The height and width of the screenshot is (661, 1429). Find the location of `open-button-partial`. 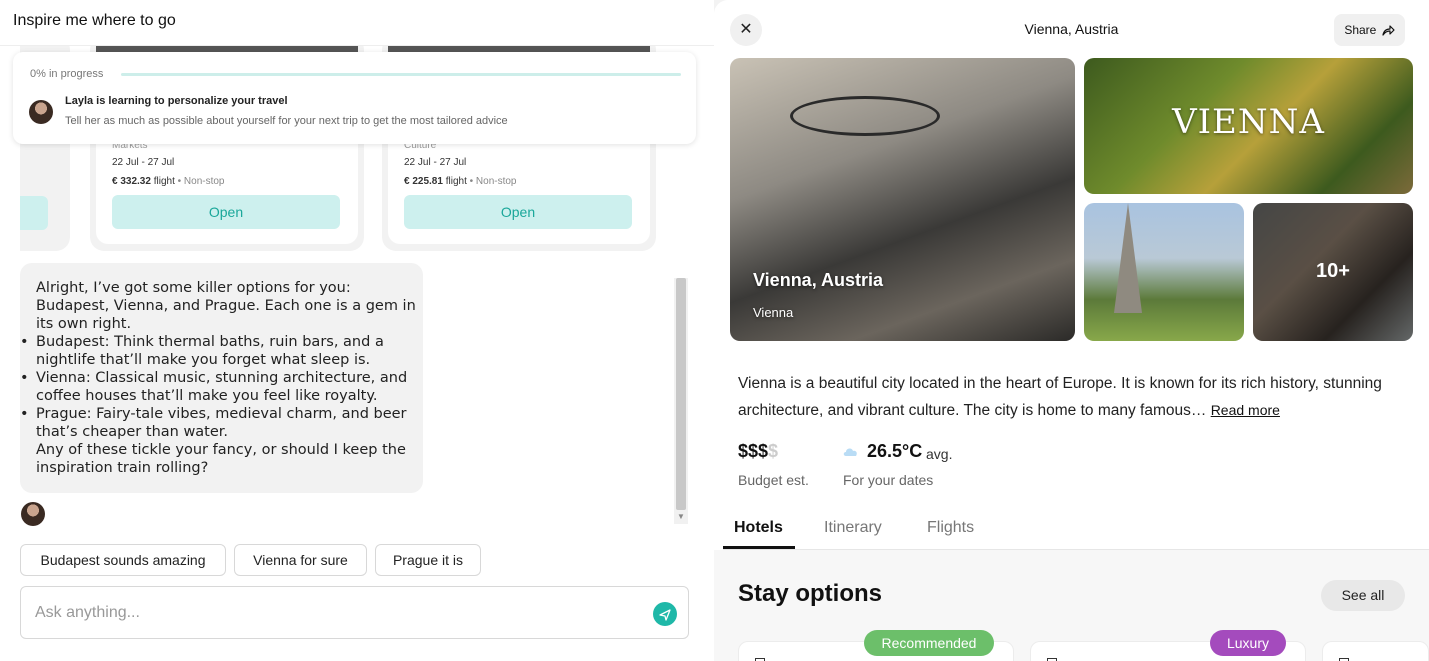

open-button-partial is located at coordinates (34, 213).